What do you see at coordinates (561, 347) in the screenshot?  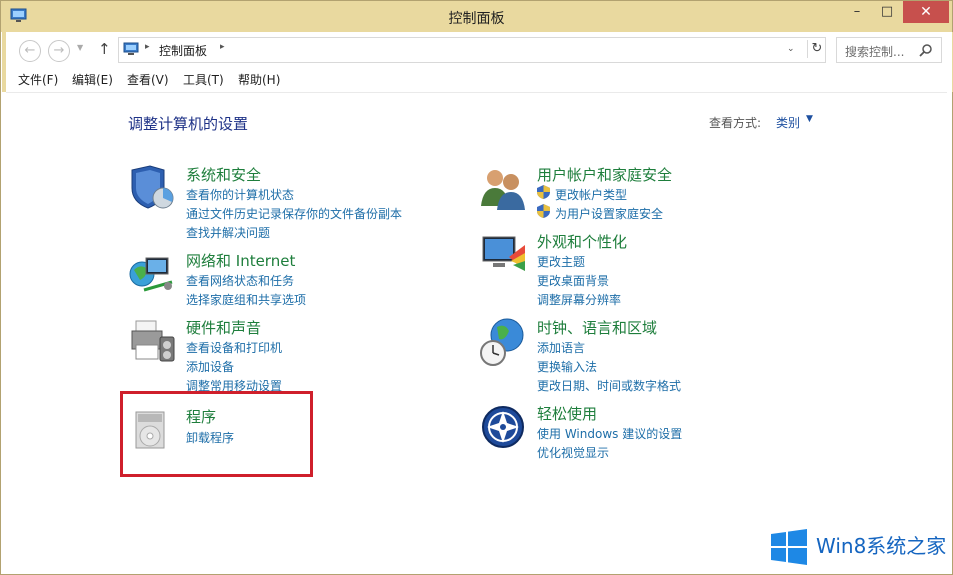 I see `category-link: 添加语言` at bounding box center [561, 347].